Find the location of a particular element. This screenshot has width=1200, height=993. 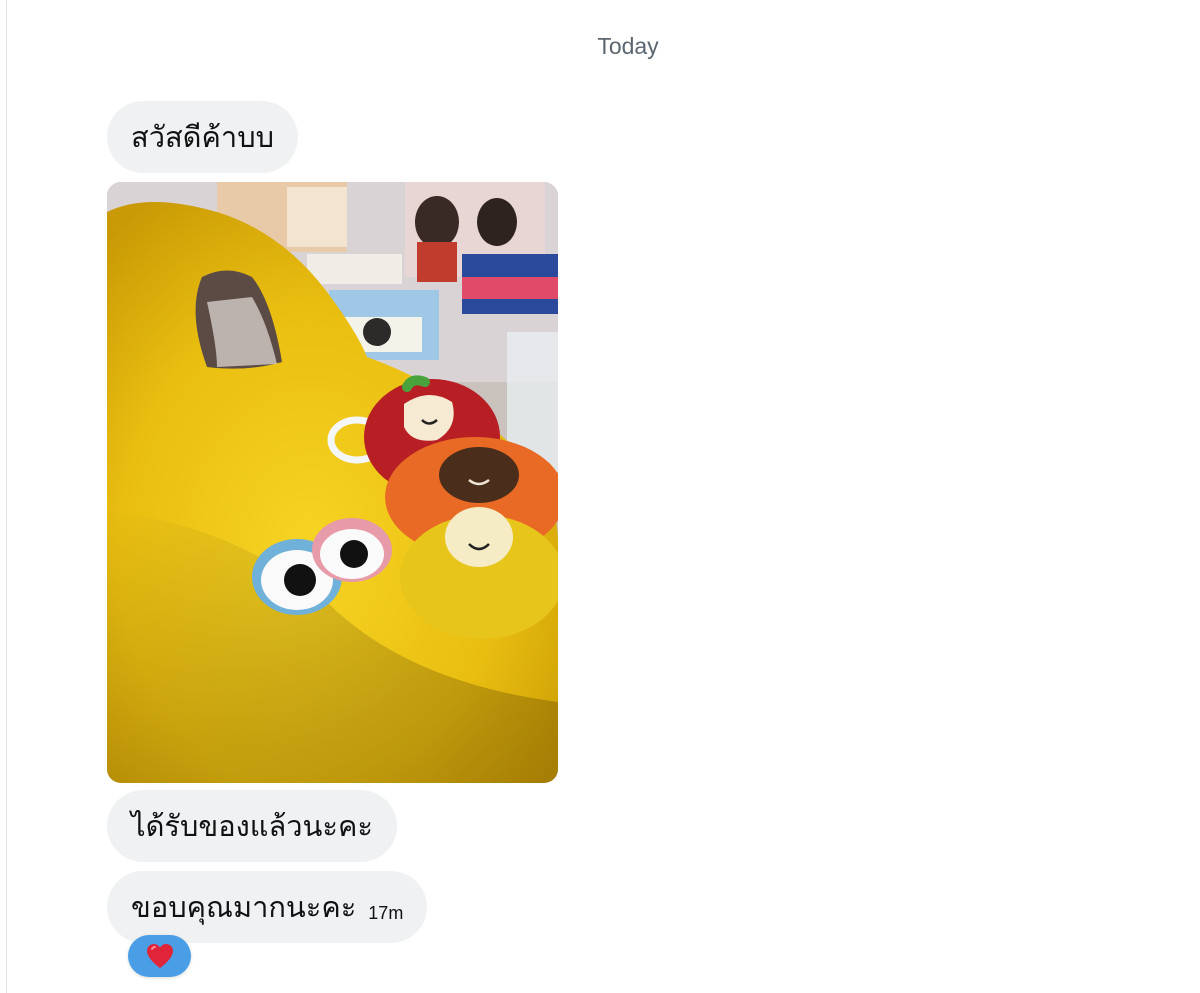

message-bubble: สวัสดีค้าบบ is located at coordinates (203, 137).